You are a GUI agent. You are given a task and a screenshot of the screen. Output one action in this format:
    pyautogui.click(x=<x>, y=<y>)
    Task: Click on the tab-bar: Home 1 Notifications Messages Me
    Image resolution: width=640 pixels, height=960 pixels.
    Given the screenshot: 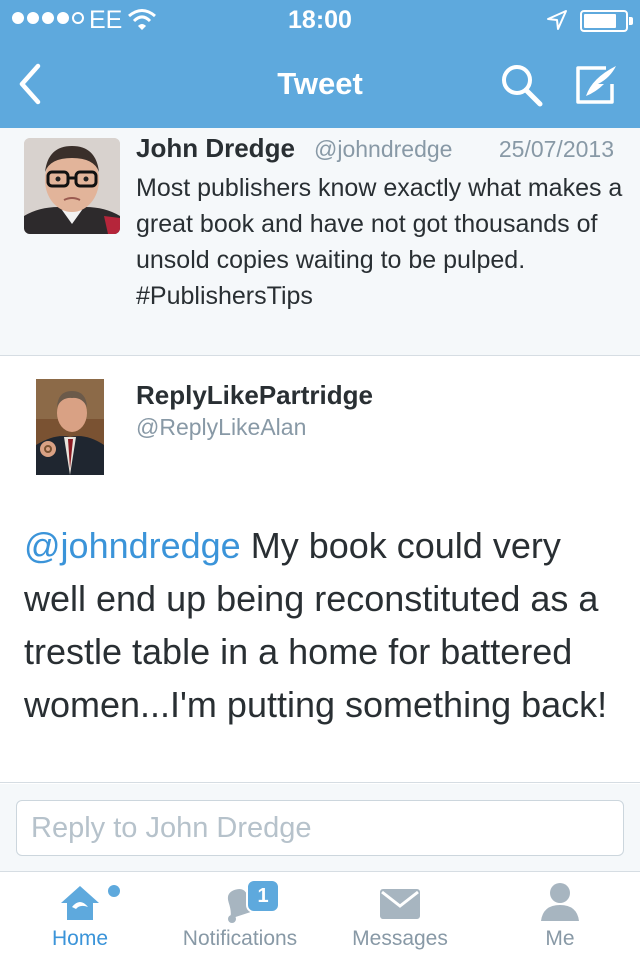 What is the action you would take?
    pyautogui.click(x=320, y=916)
    